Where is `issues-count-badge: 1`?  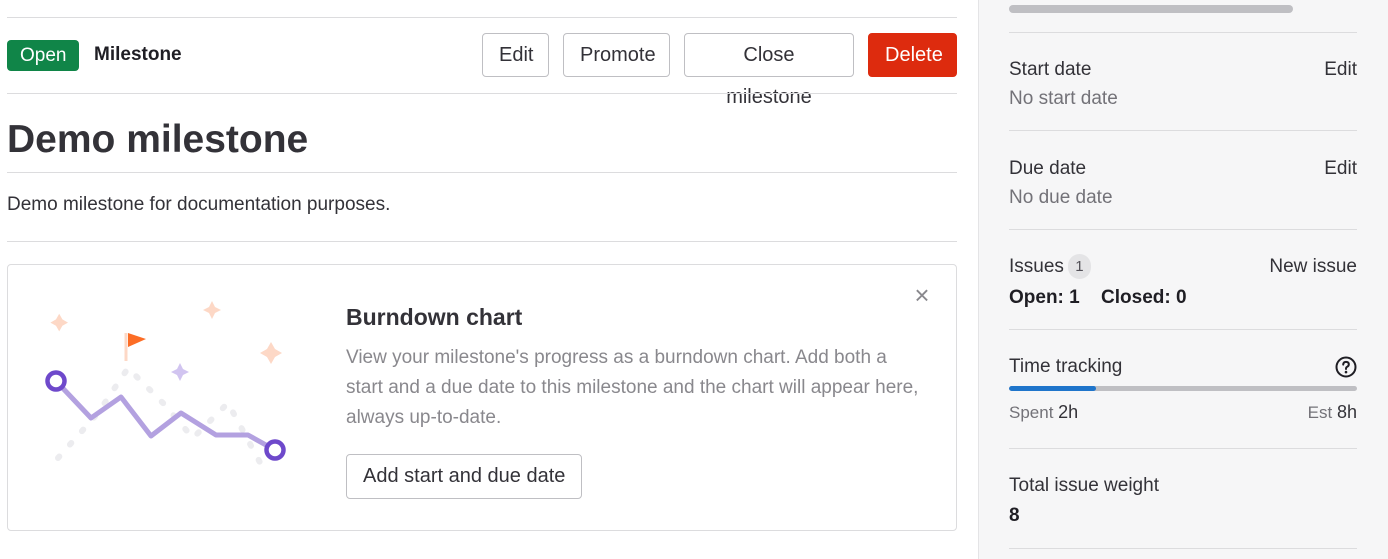 issues-count-badge: 1 is located at coordinates (1079, 266).